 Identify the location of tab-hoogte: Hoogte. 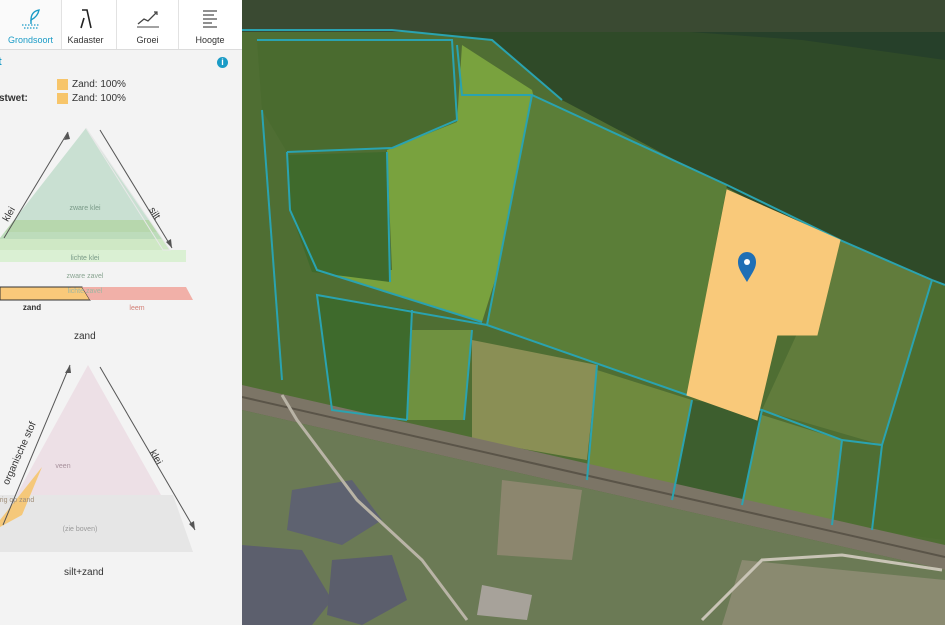
(210, 24).